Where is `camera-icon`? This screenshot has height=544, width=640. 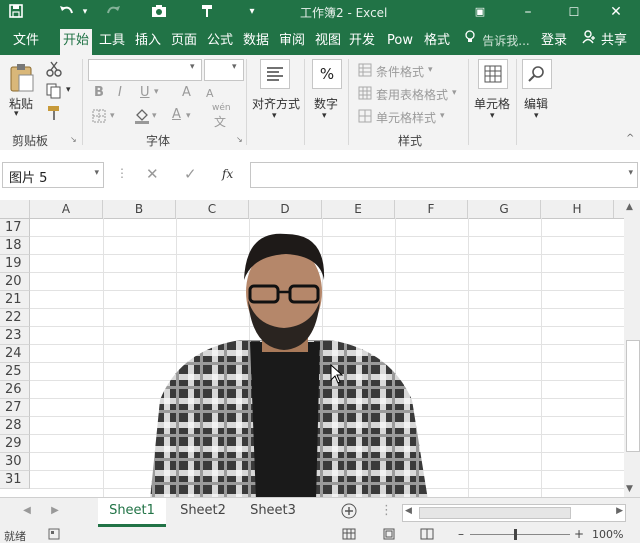 camera-icon is located at coordinates (159, 12).